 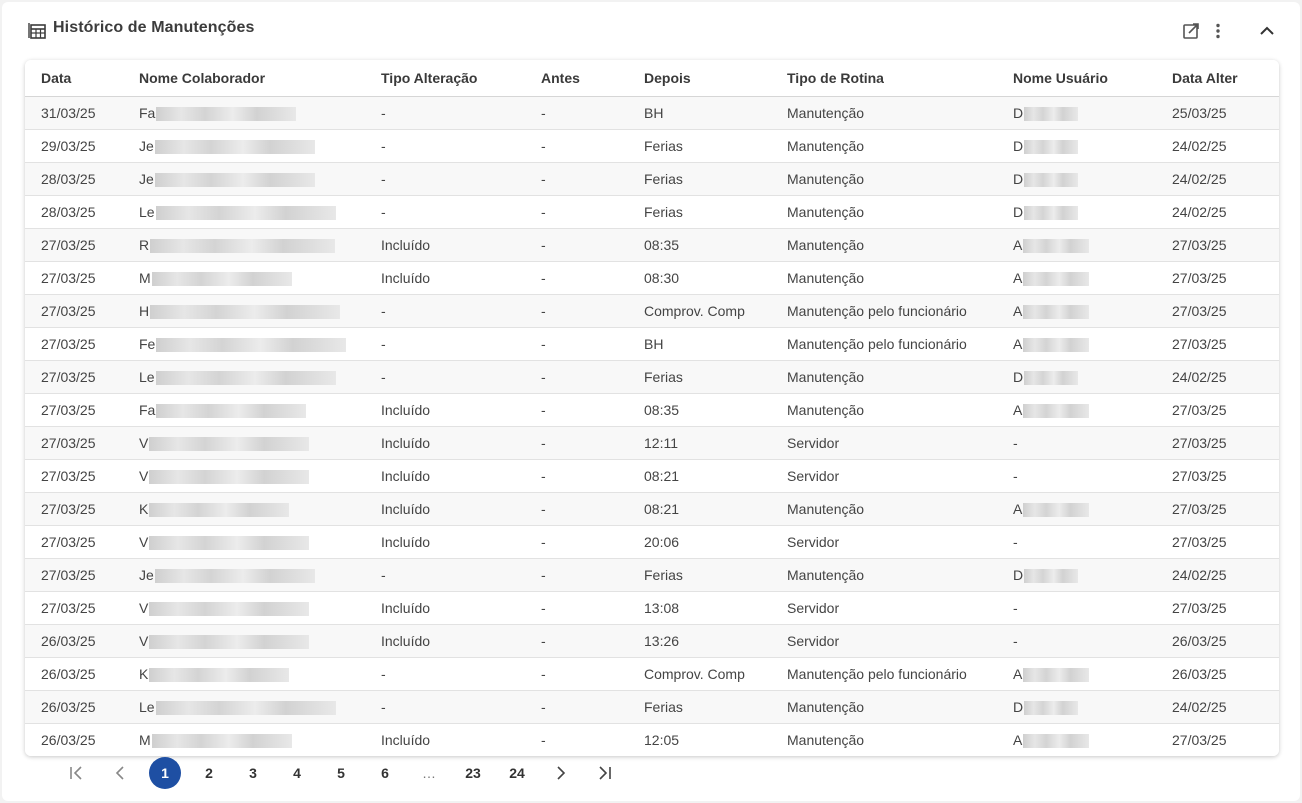 What do you see at coordinates (543, 476) in the screenshot?
I see `cell-antes-text: -` at bounding box center [543, 476].